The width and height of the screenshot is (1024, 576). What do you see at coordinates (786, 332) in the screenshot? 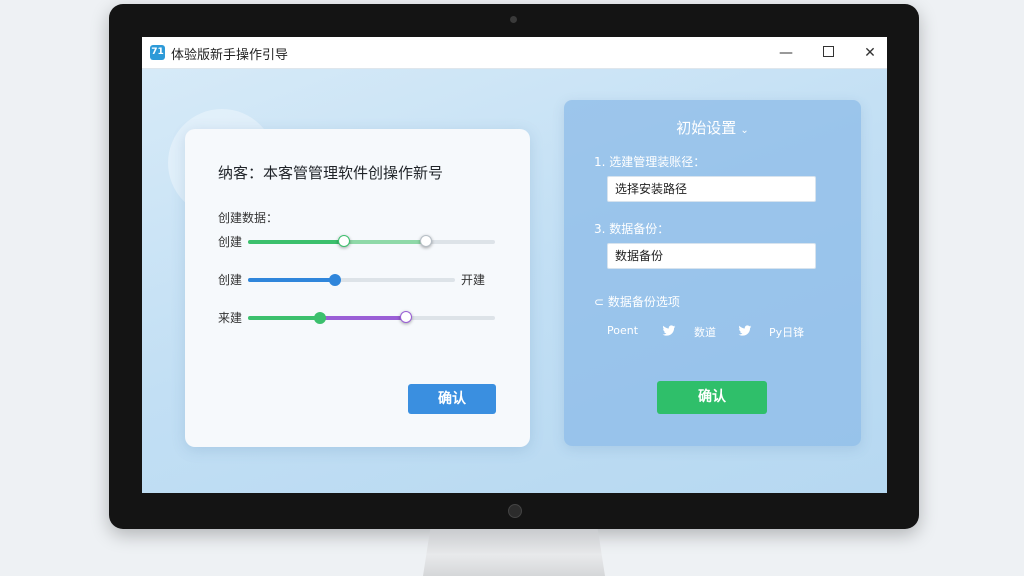
I see `backup-option-3: Py日锋` at bounding box center [786, 332].